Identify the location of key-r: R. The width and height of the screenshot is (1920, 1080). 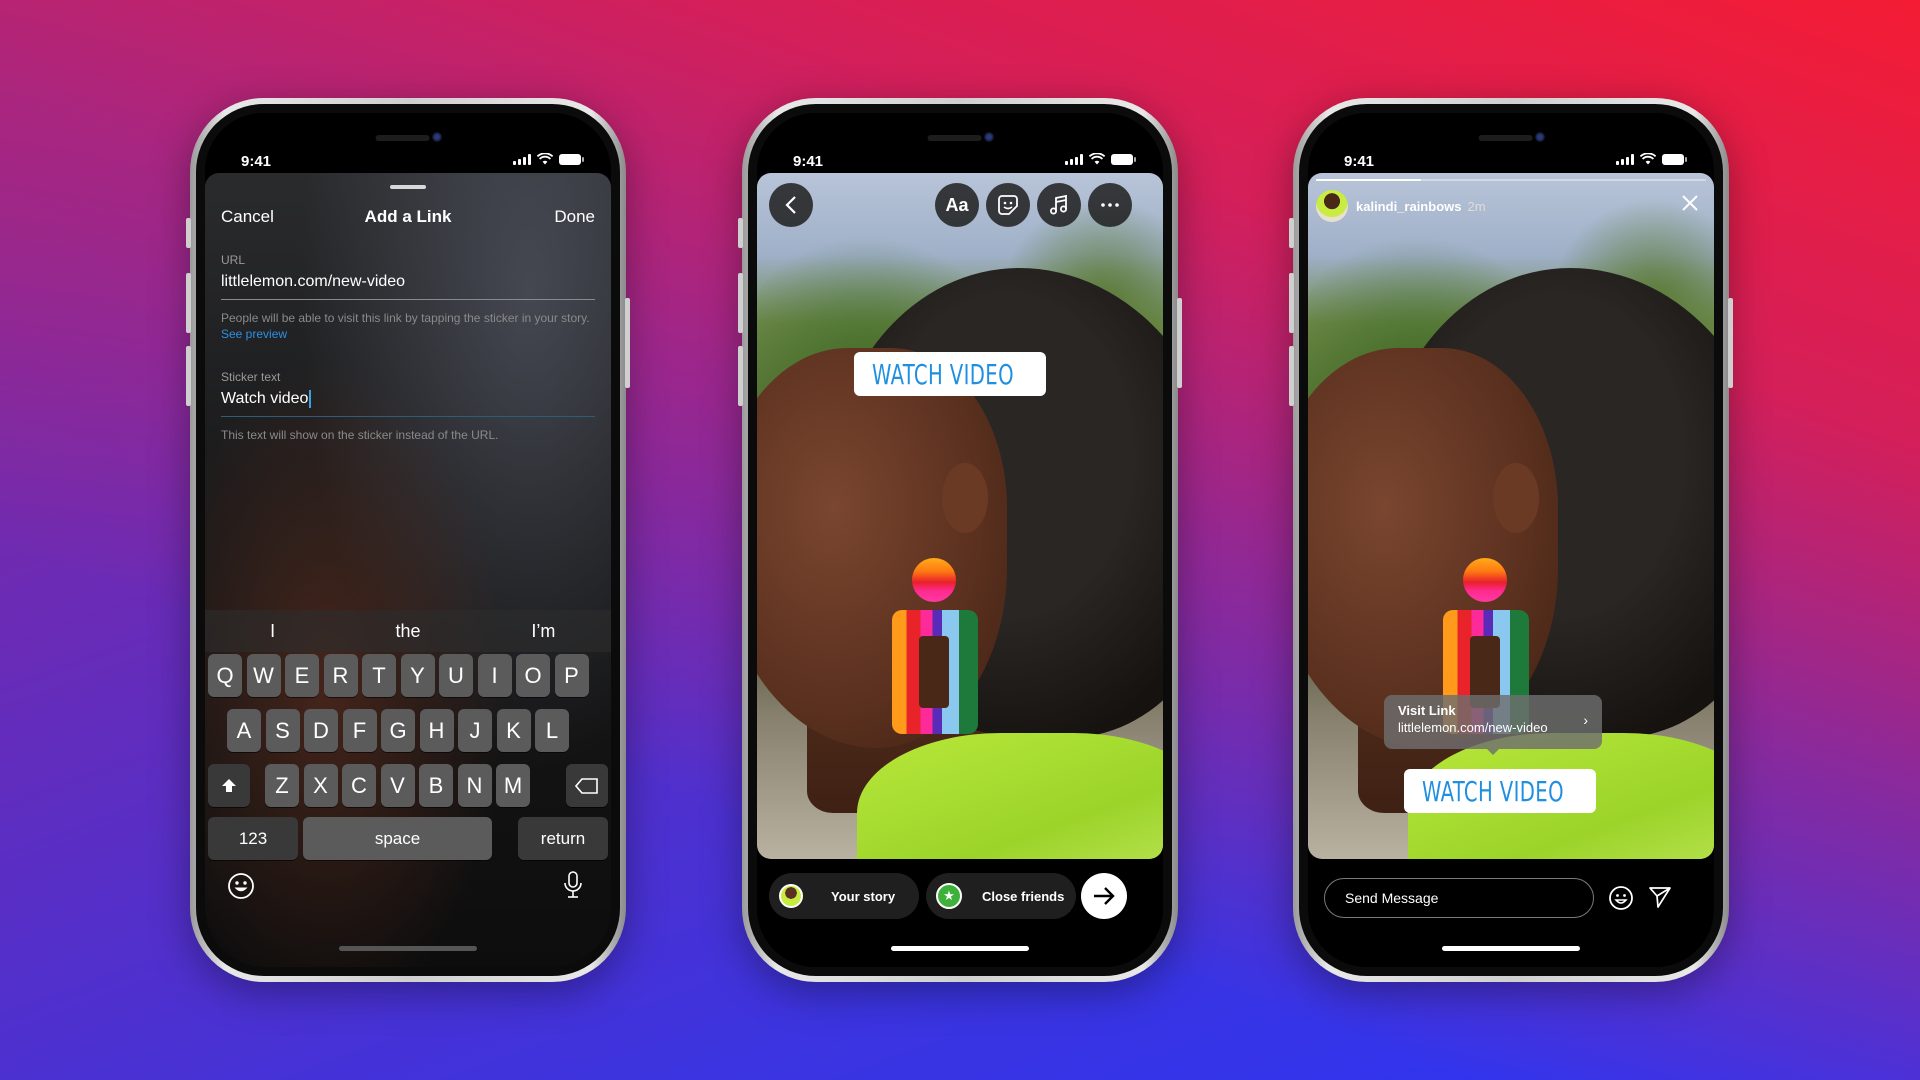
(340, 675).